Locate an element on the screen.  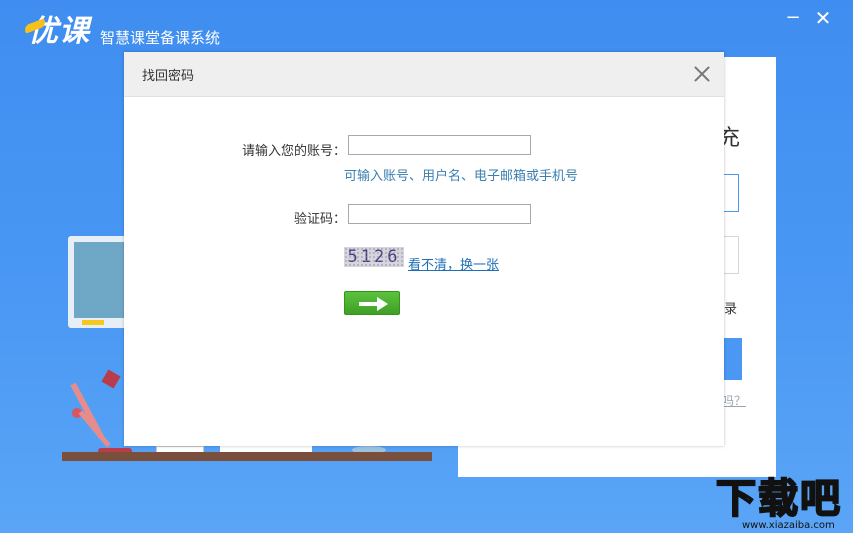
window-close-button: ✕ is located at coordinates (823, 18).